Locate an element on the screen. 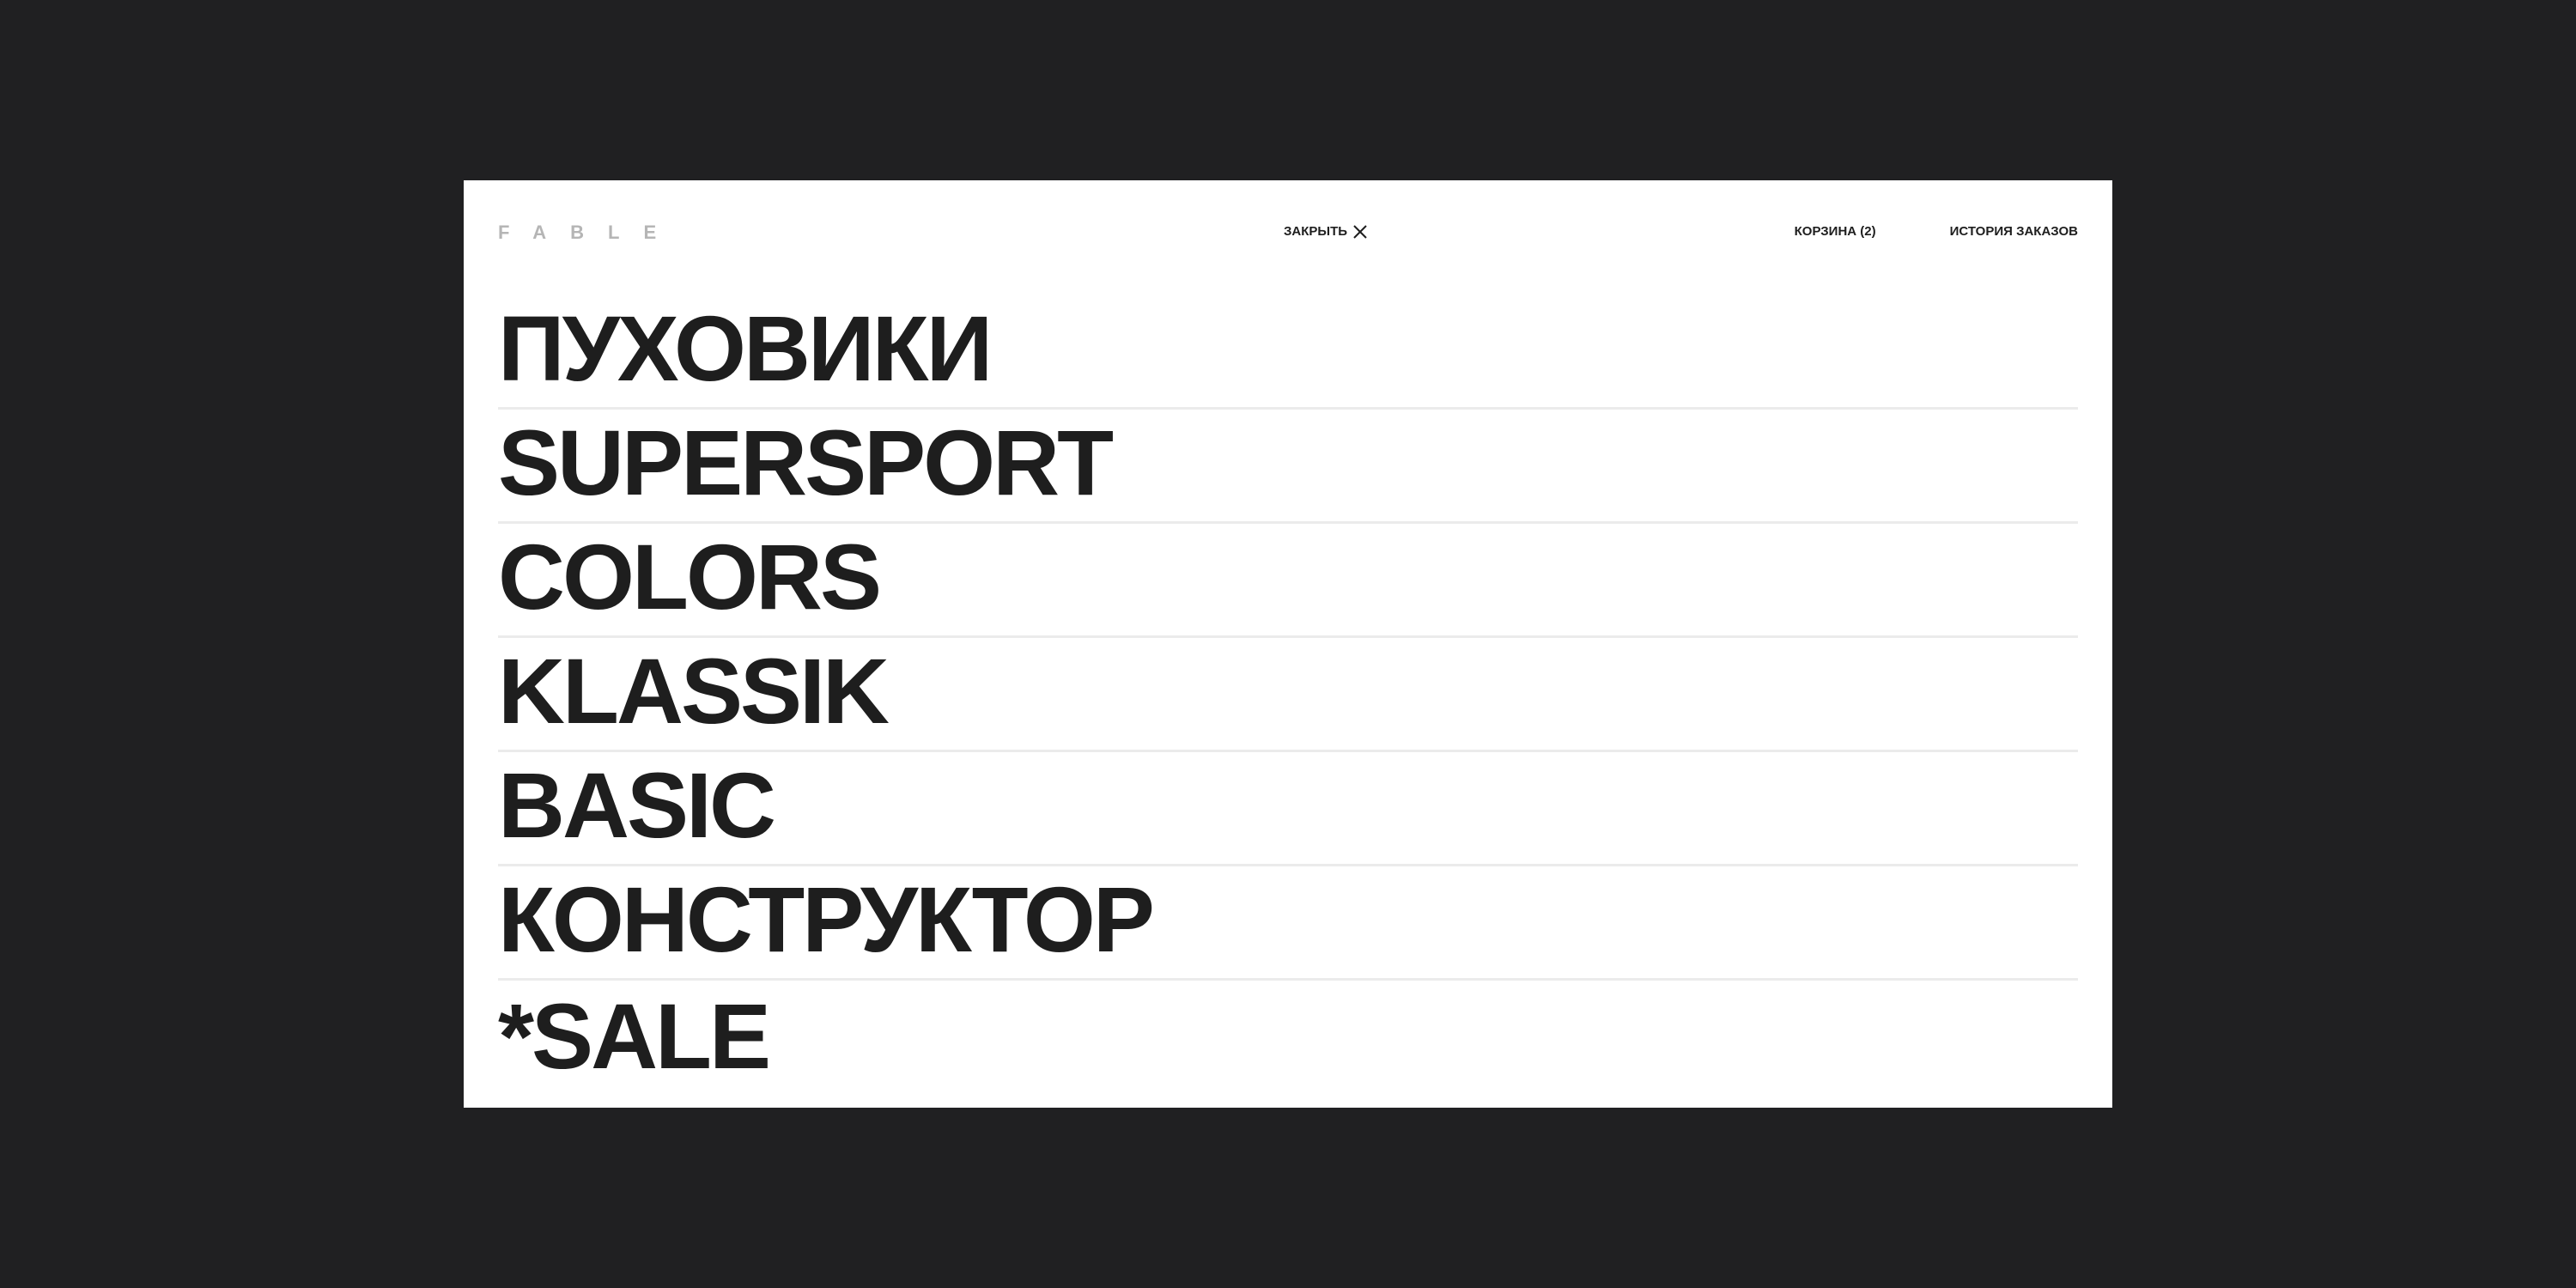 Image resolution: width=2576 pixels, height=1288 pixels. menu-item-supersport: SUPERSPORT is located at coordinates (1288, 467).